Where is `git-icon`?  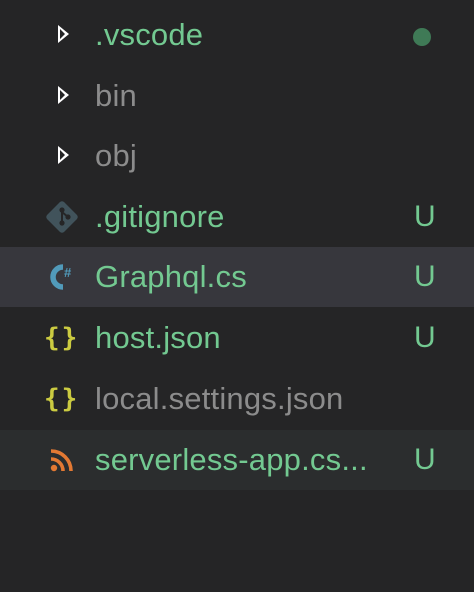 git-icon is located at coordinates (62, 217).